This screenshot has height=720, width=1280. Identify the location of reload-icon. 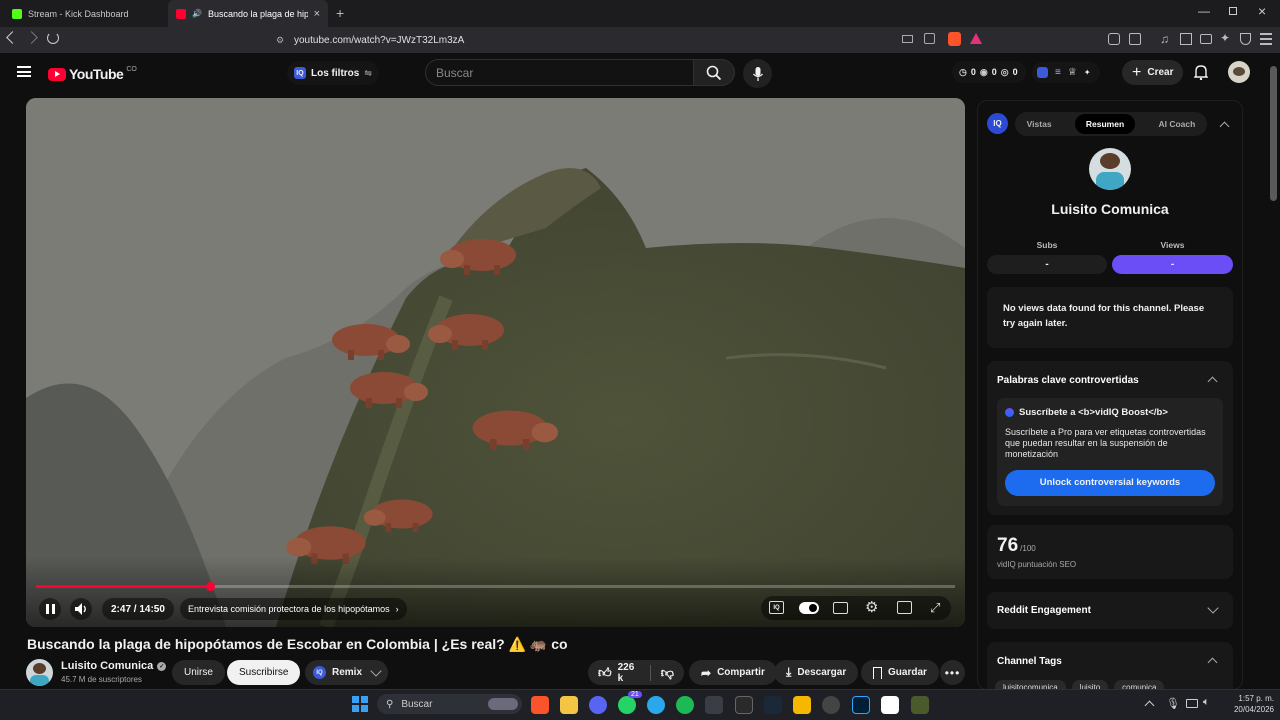
(53, 38).